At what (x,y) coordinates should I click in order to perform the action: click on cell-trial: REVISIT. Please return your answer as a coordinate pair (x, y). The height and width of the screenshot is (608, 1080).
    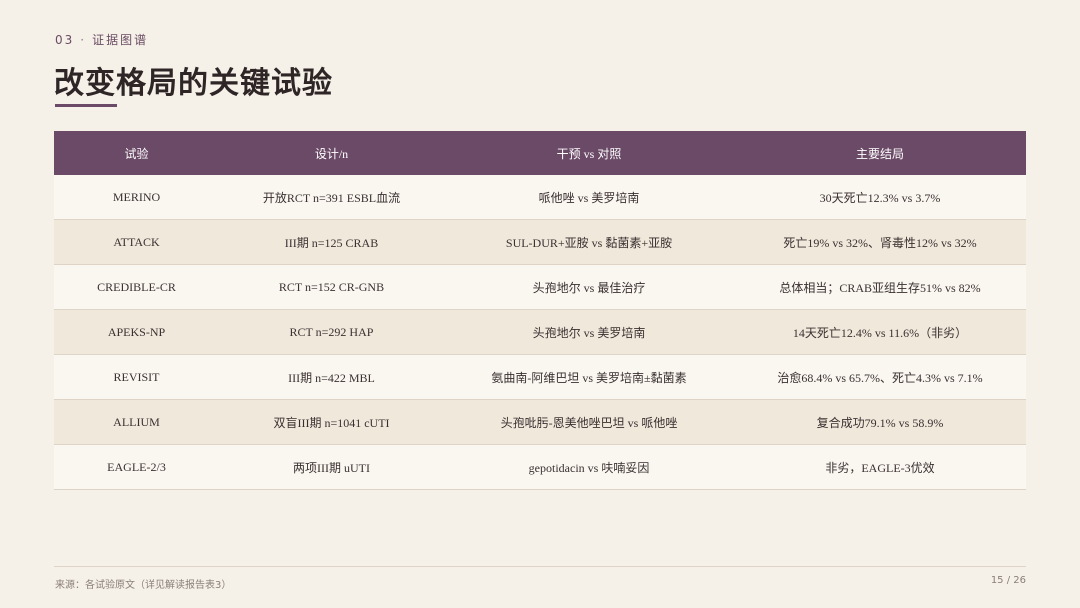
    Looking at the image, I should click on (136, 377).